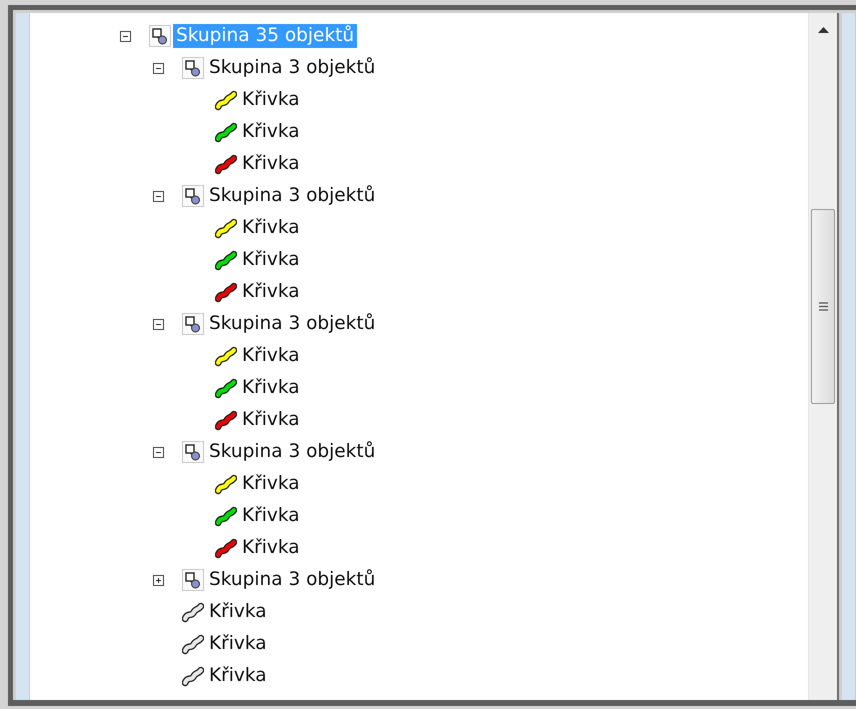 The image size is (856, 709). I want to click on vertical-scrollbar, so click(823, 356).